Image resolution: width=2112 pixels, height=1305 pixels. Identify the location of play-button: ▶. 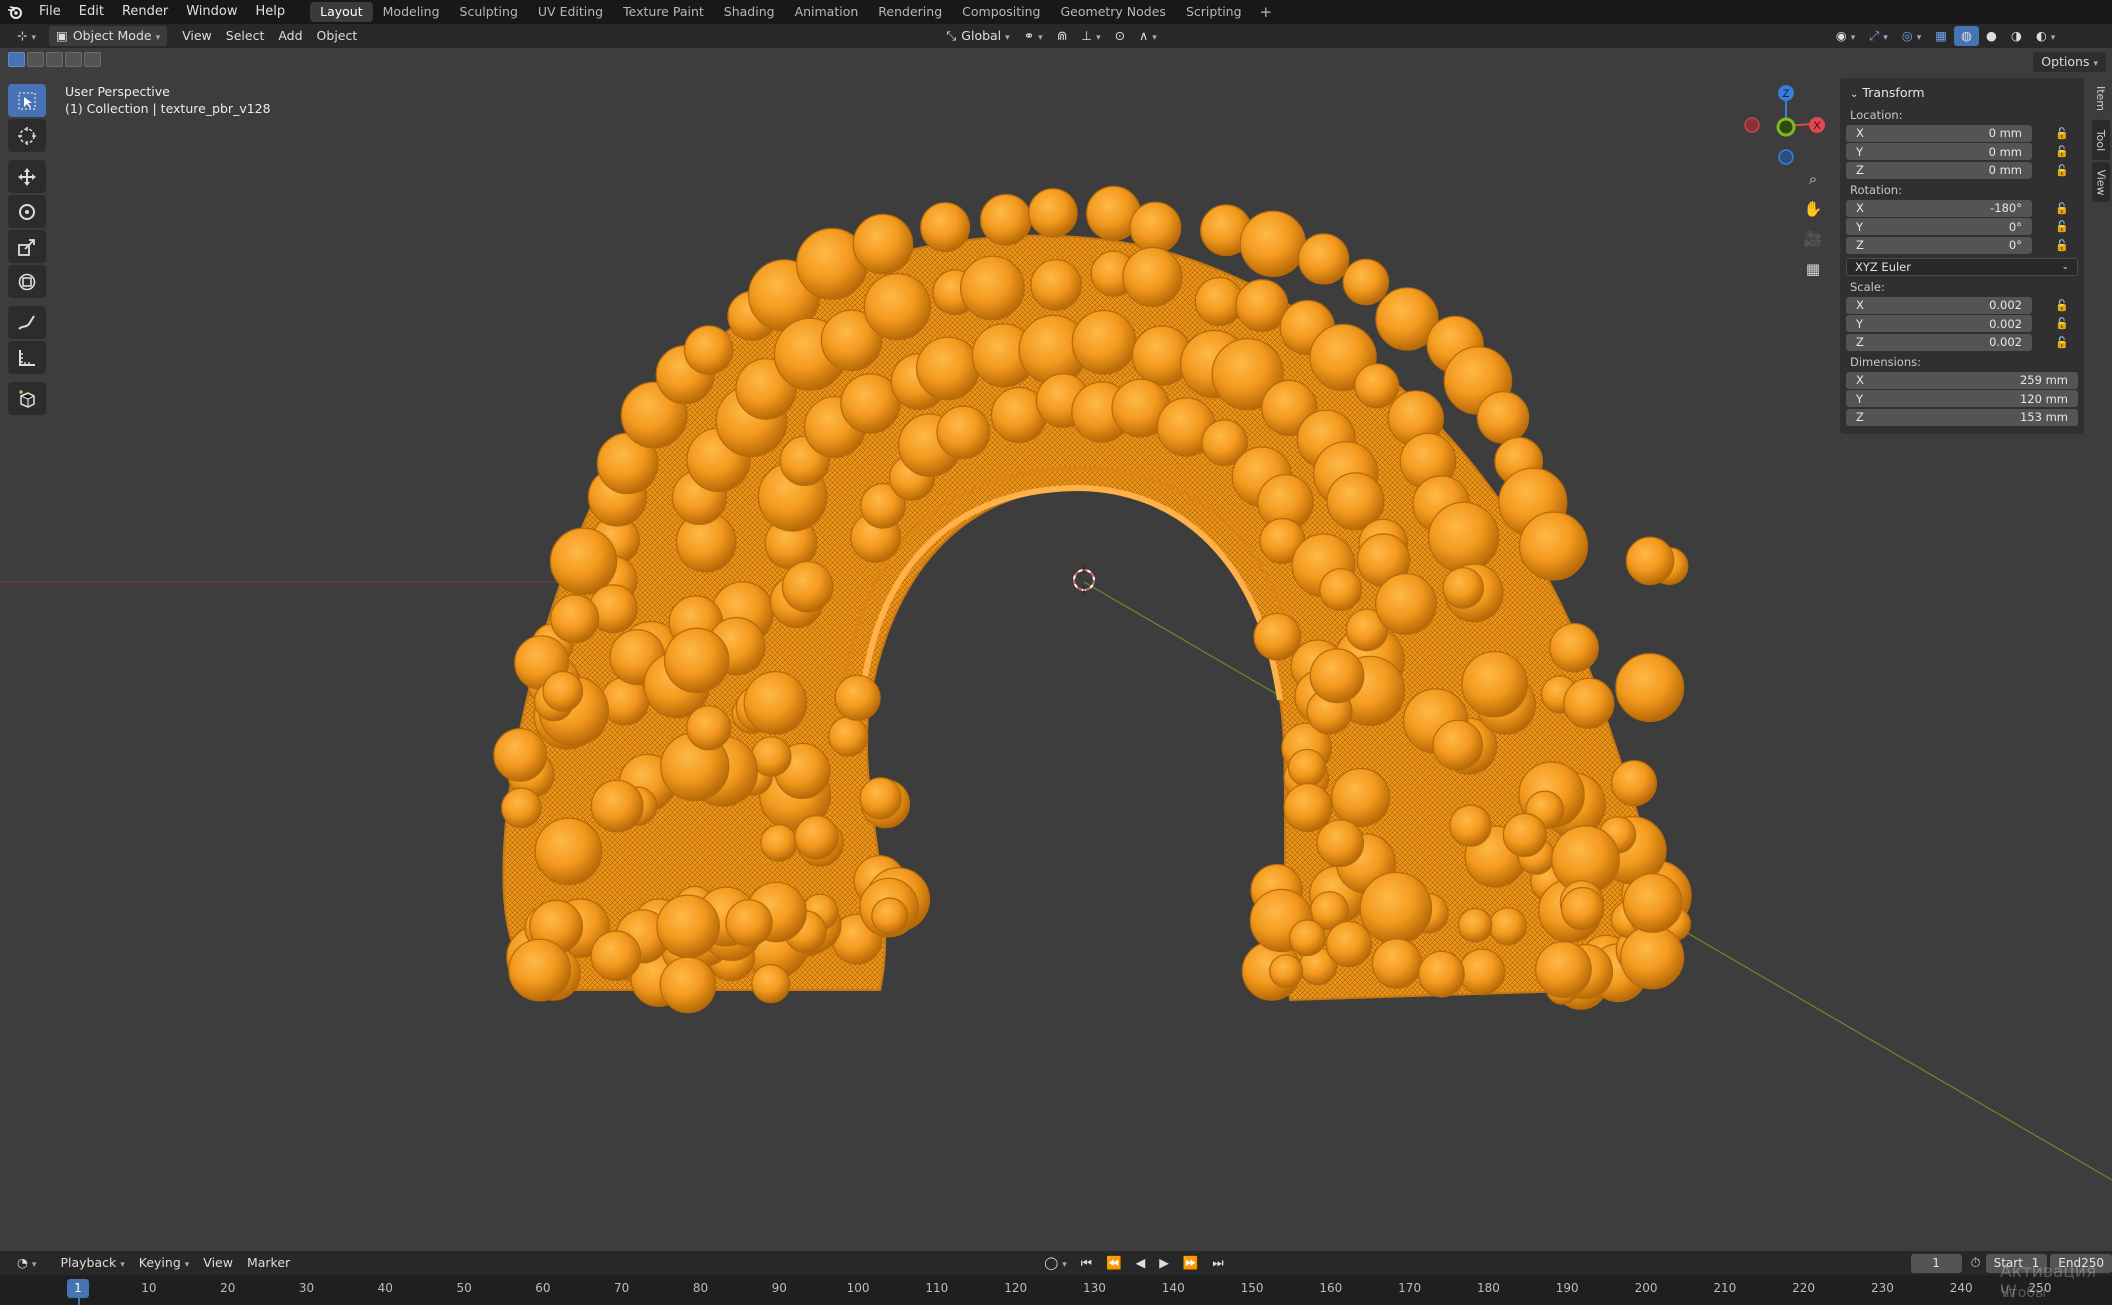
(1164, 1263).